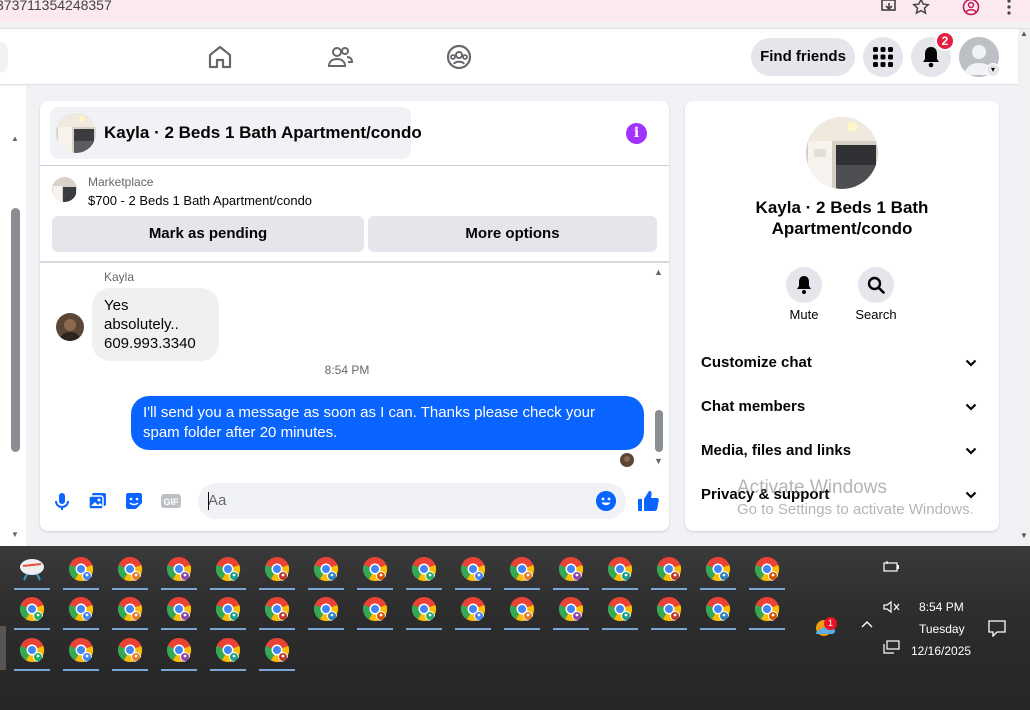 This screenshot has height=710, width=1030. Describe the element at coordinates (155, 324) in the screenshot. I see `incoming-message-bubble: Yes absolutely.. 609.993.3340` at that location.